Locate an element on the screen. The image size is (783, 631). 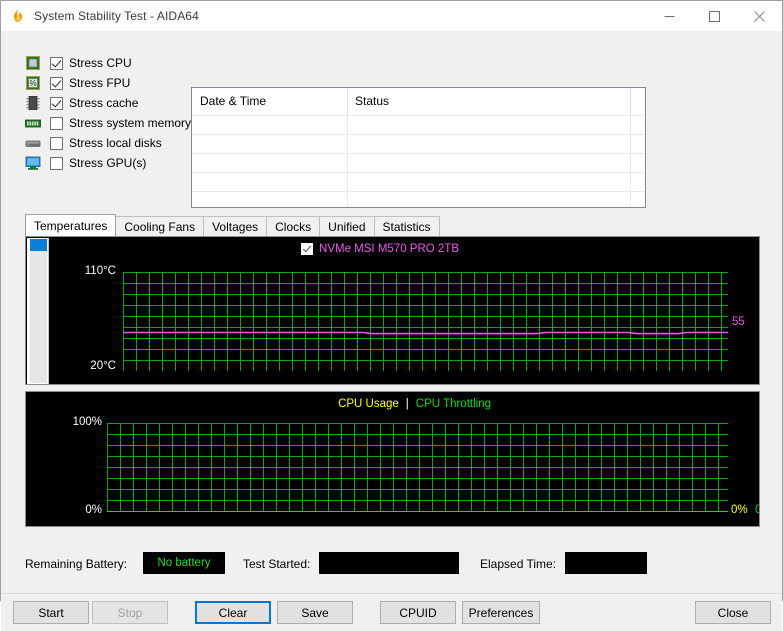
aida64-flame-icon is located at coordinates (18, 16).